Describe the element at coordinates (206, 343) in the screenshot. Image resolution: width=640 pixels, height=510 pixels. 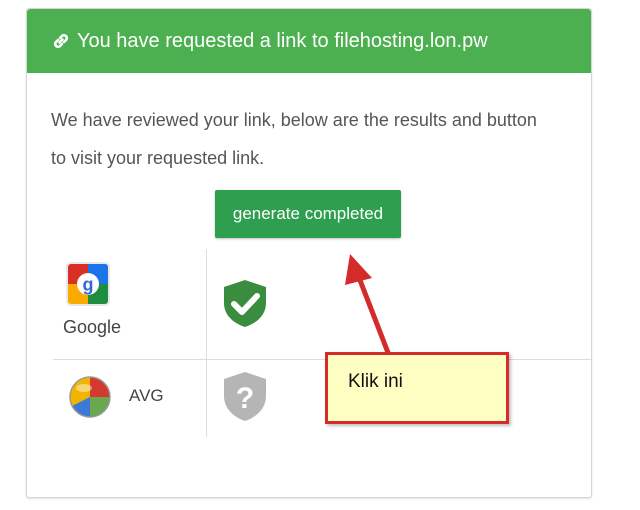
I see `table-column-divider` at that location.